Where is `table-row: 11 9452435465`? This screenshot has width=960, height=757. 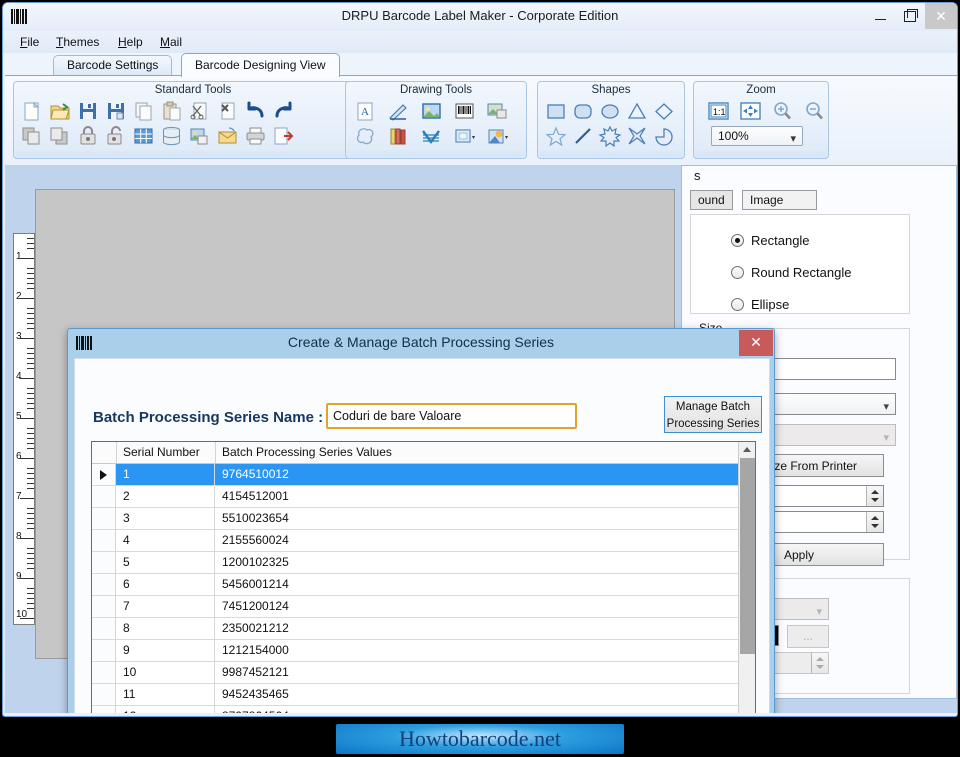 table-row: 11 9452435465 is located at coordinates (423, 695).